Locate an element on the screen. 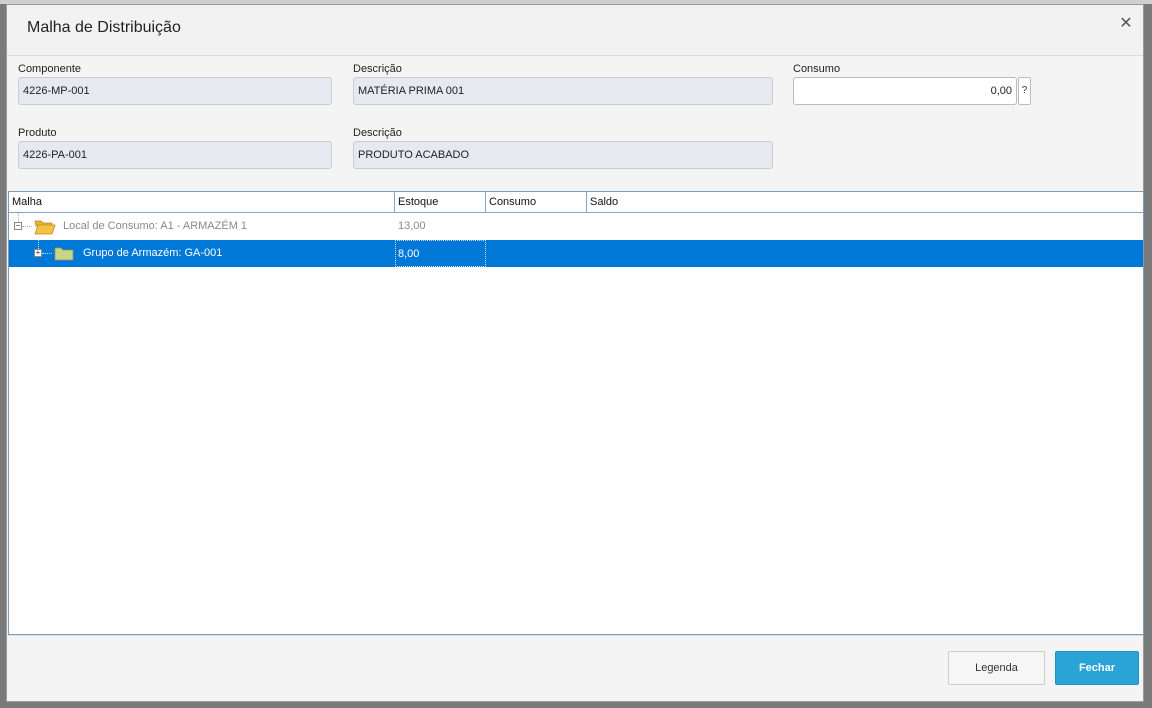  folder-icon is located at coordinates (64, 254).